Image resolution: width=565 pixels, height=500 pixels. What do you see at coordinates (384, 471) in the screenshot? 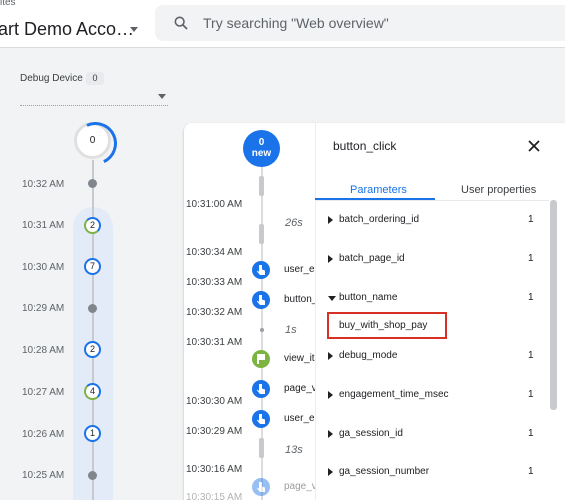
I see `param-name: ga_session_number` at bounding box center [384, 471].